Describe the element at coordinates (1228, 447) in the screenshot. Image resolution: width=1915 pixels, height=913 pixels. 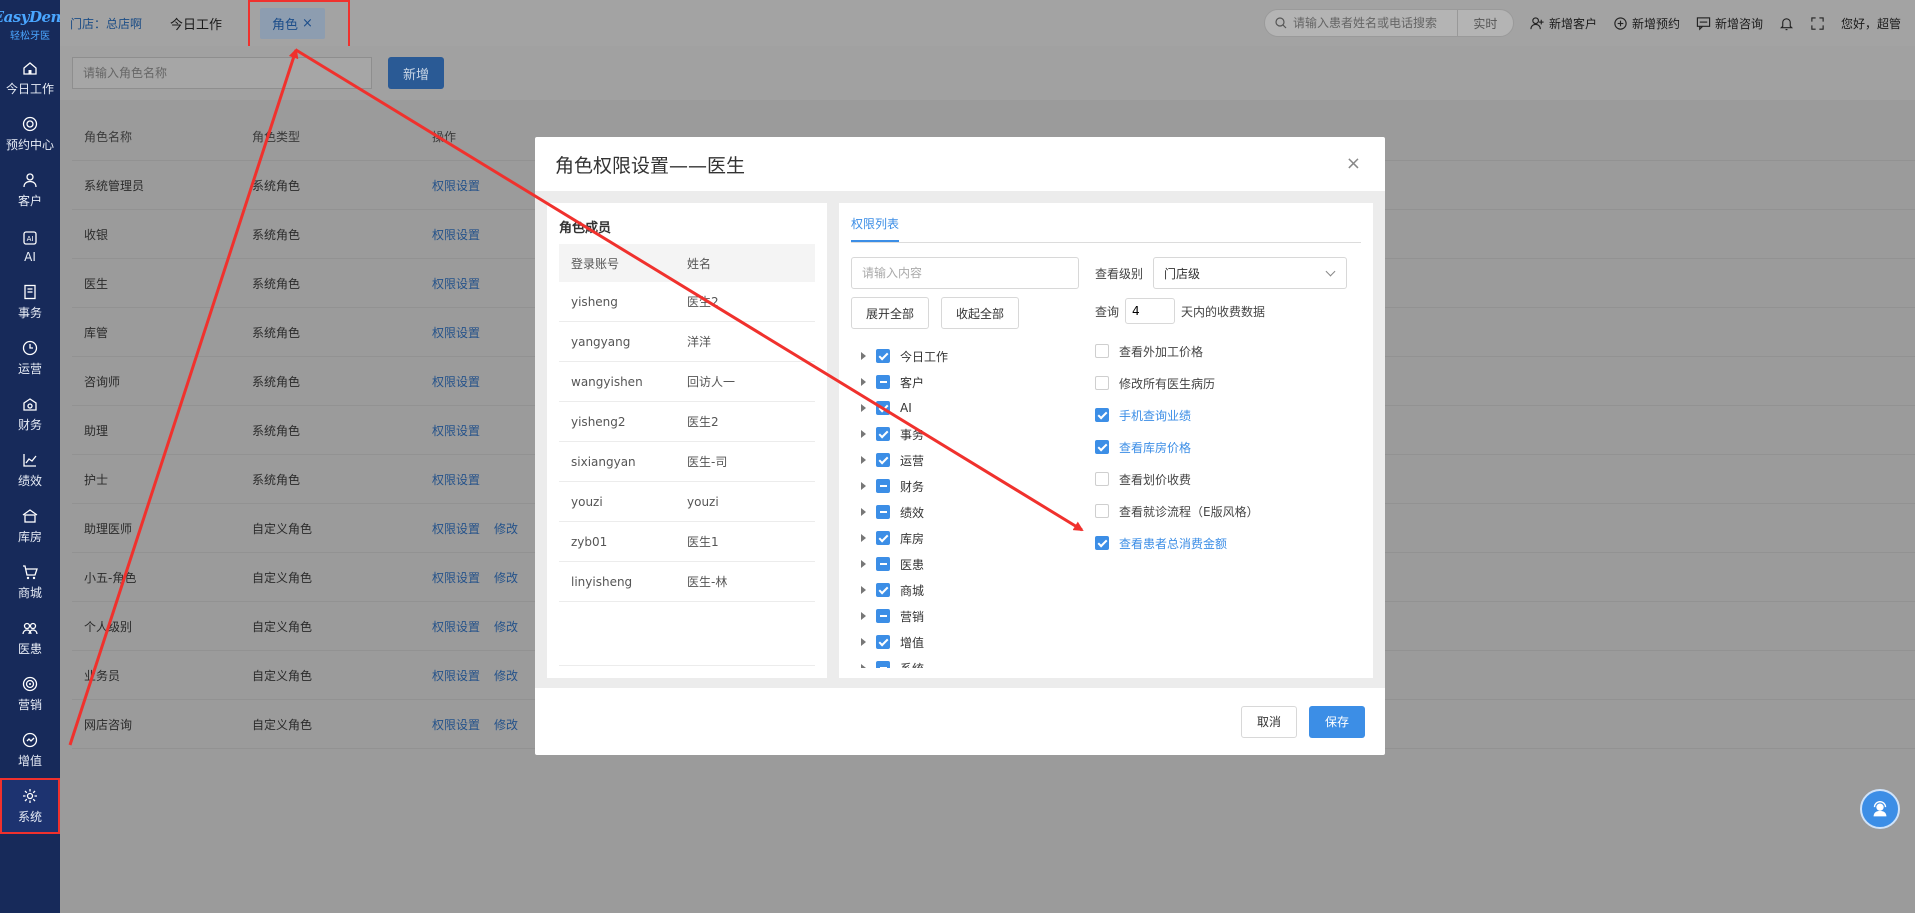
I see `permission-option: 查看库房价格` at that location.